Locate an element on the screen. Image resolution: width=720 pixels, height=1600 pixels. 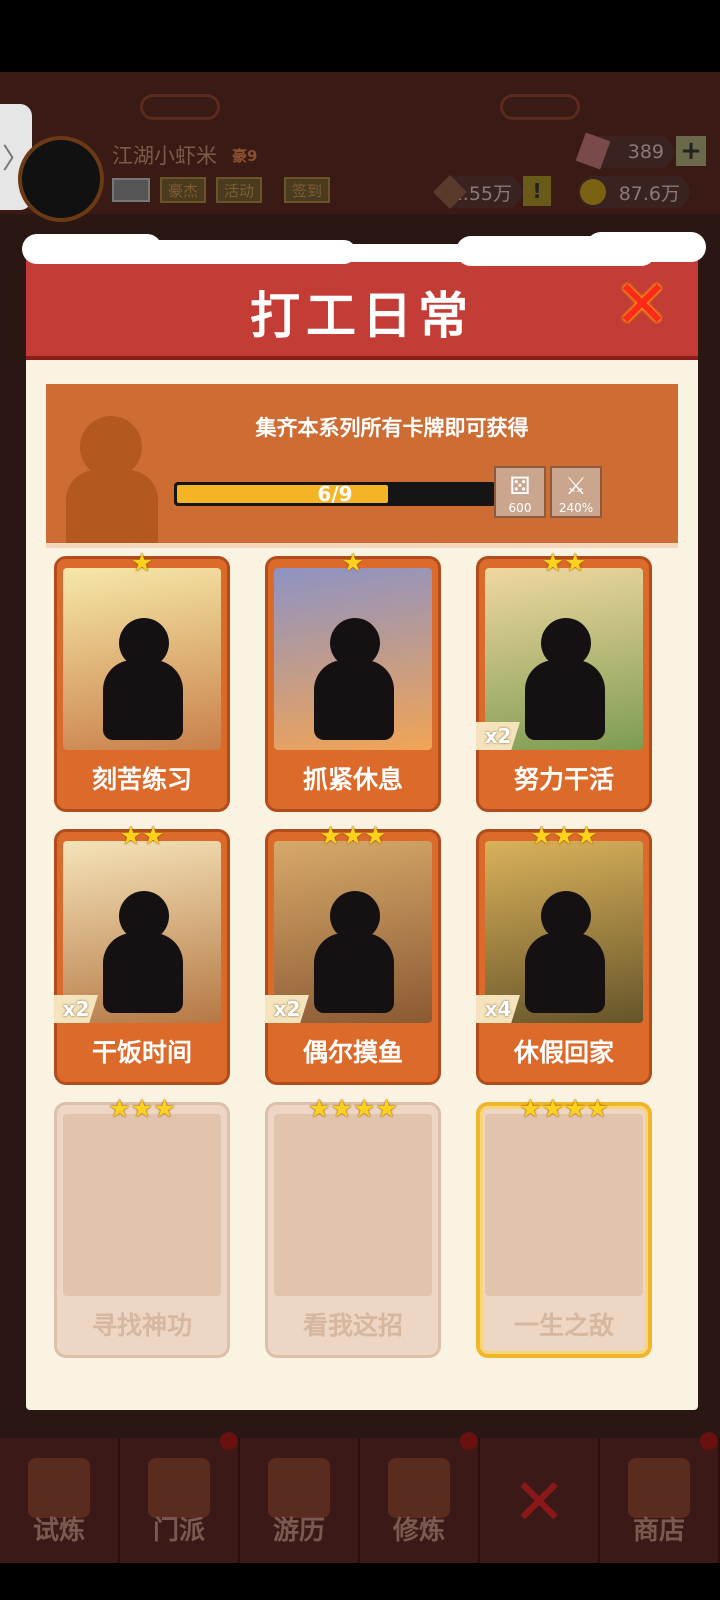
nav-travel: 游历 is located at coordinates (300, 1500).